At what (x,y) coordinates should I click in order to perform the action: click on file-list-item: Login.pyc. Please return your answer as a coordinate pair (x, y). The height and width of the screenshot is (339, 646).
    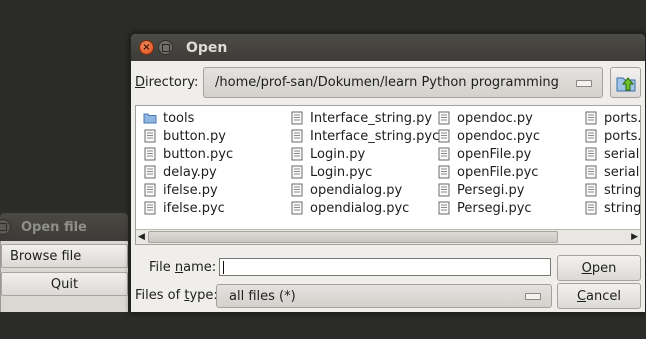
    Looking at the image, I should click on (363, 172).